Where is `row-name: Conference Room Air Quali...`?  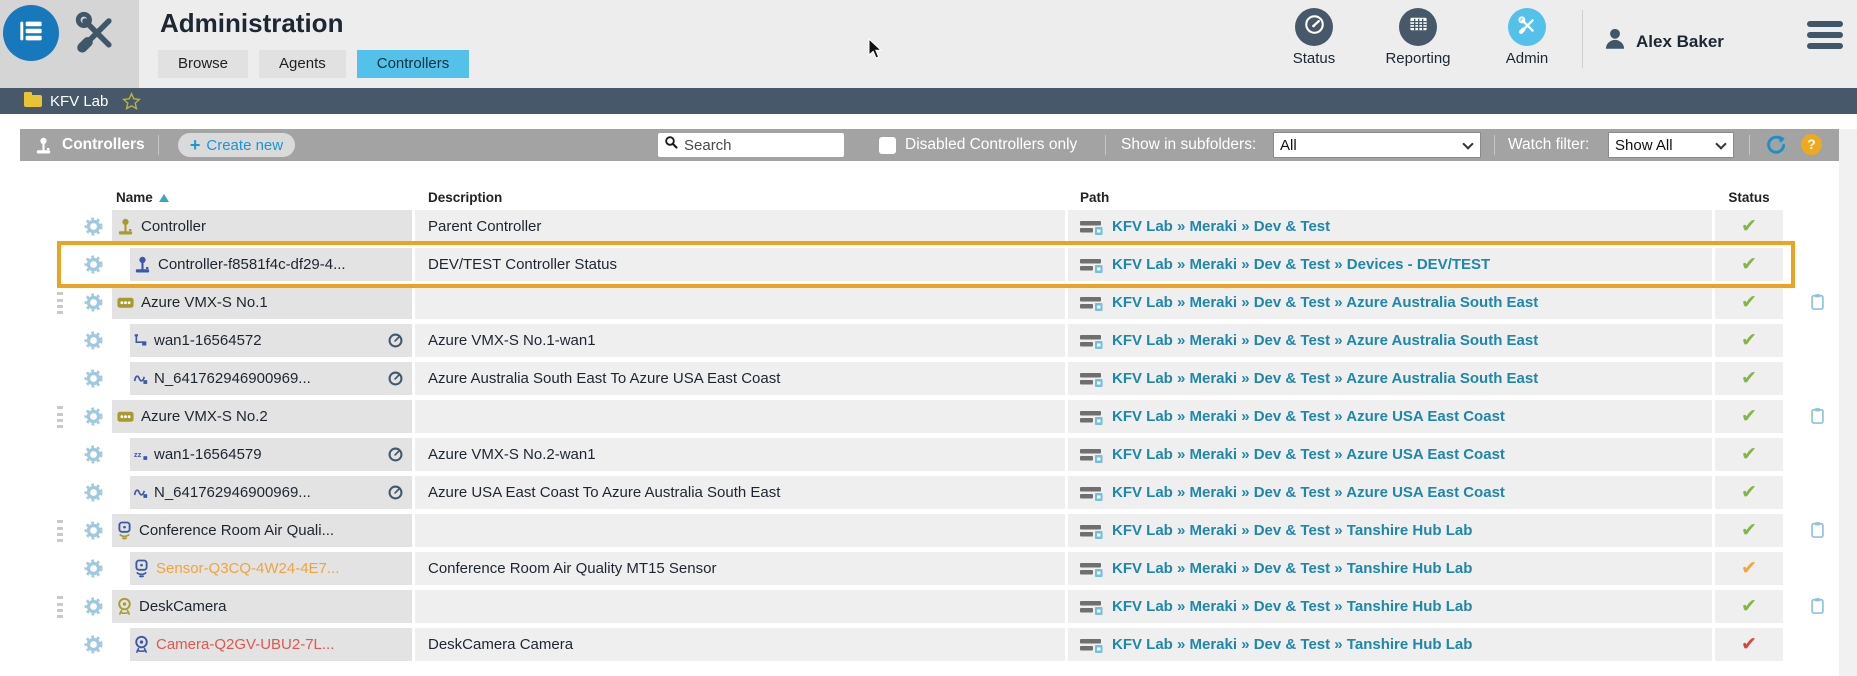
row-name: Conference Room Air Quali... is located at coordinates (236, 530).